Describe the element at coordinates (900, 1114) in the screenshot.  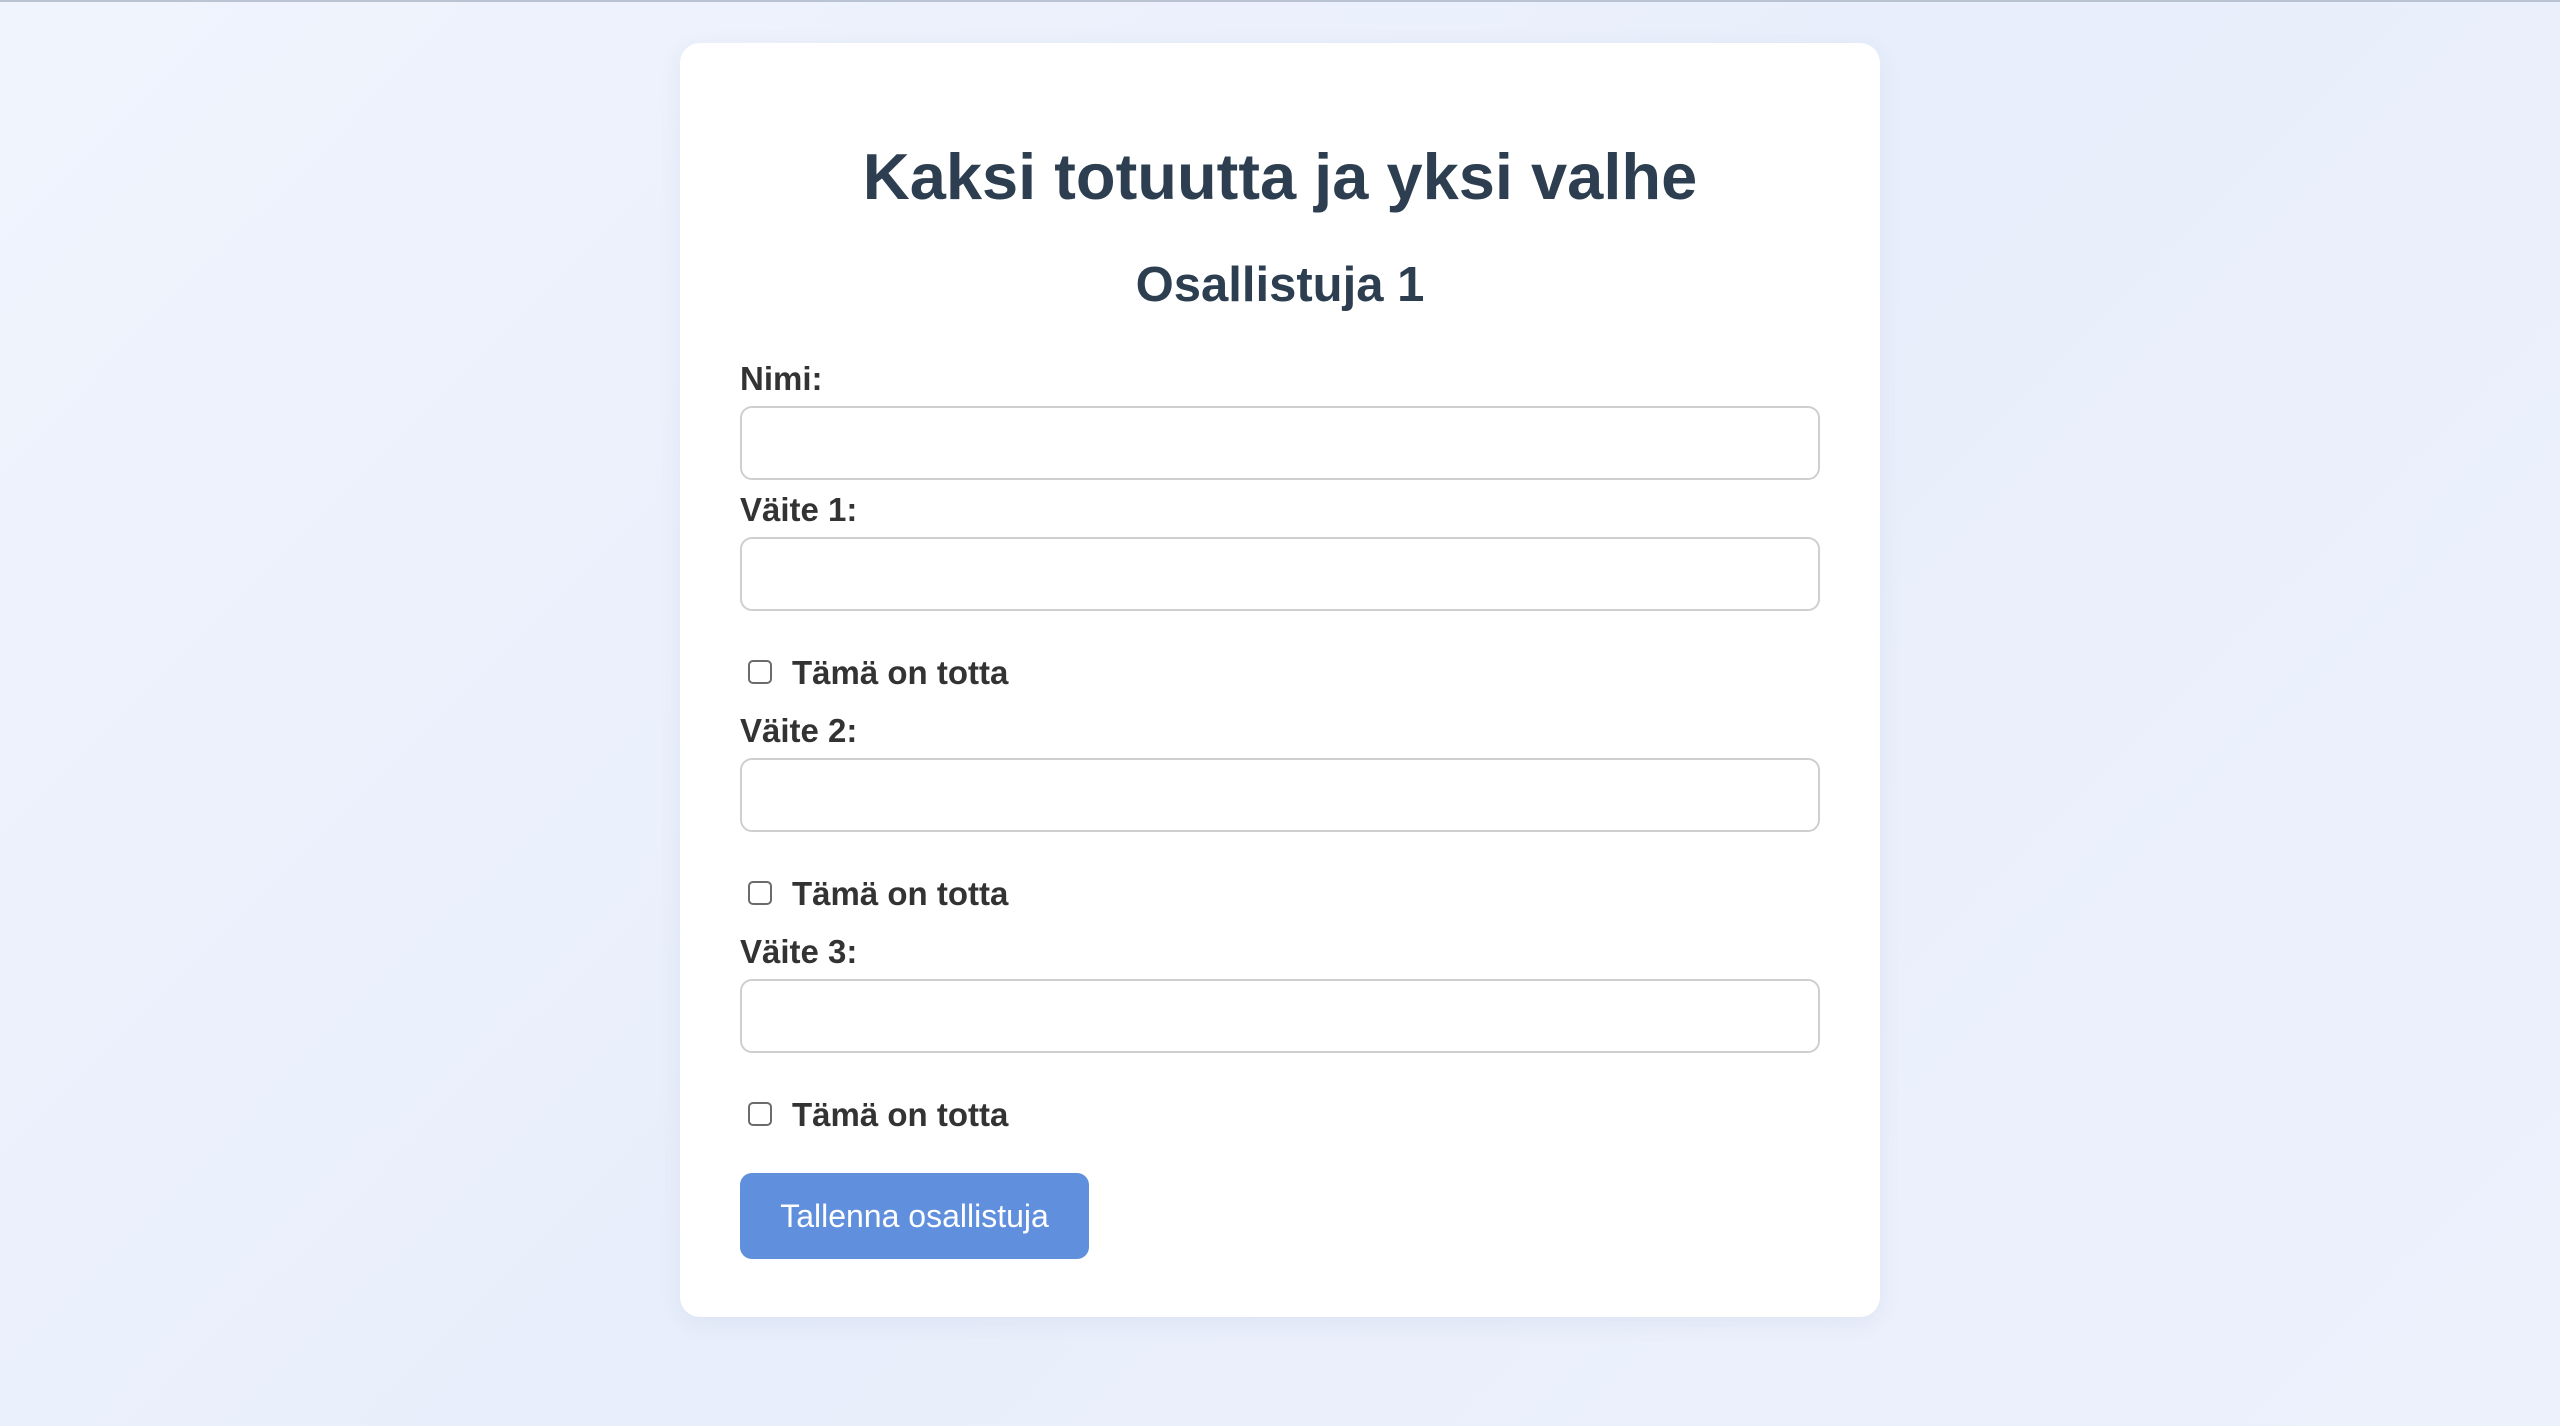
I see `claim-3-true-label: Tämä on totta` at that location.